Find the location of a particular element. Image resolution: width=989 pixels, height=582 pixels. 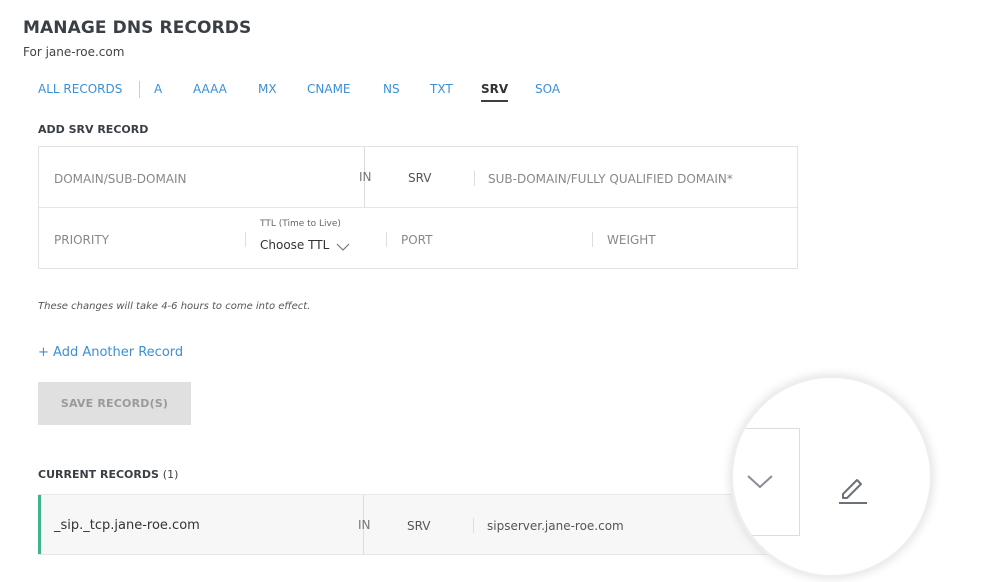

page-title: MANAGE DNS RECORDS is located at coordinates (137, 28).